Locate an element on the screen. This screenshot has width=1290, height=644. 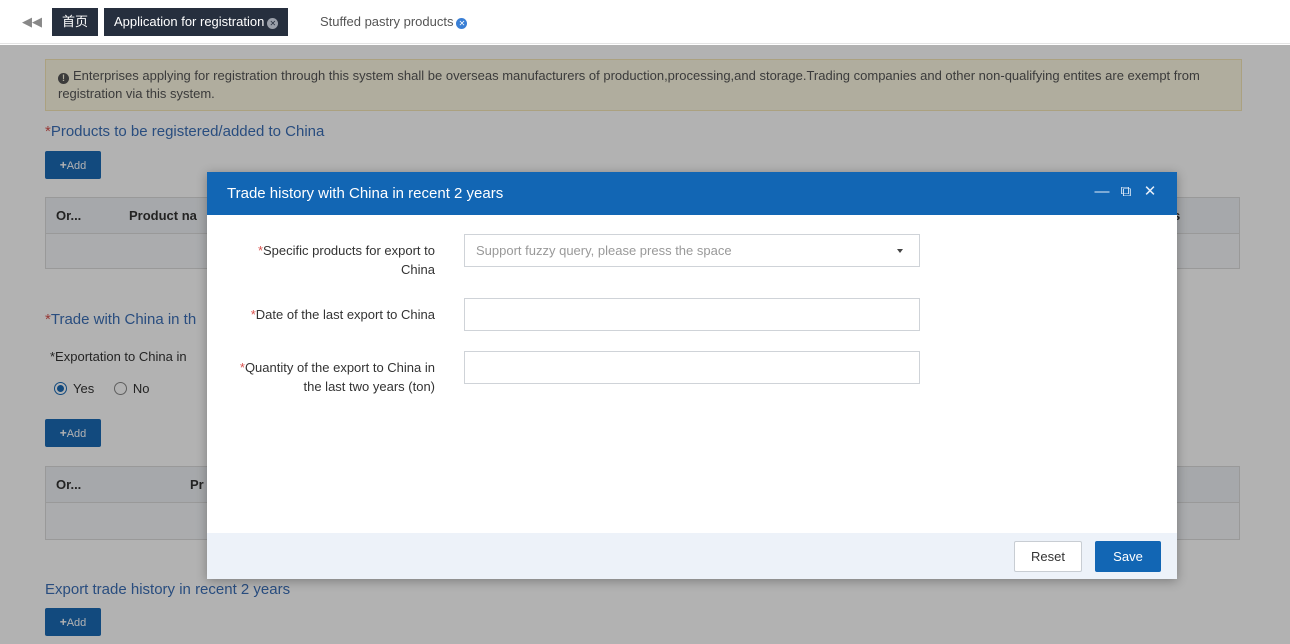
save-button: Save is located at coordinates (1128, 556).